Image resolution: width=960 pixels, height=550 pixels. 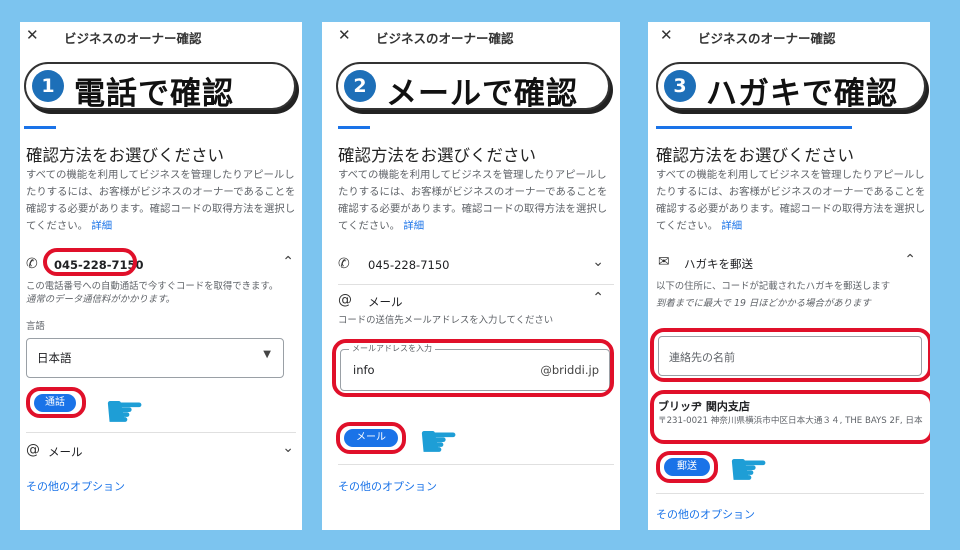 What do you see at coordinates (48, 86) in the screenshot?
I see `step-number: 1` at bounding box center [48, 86].